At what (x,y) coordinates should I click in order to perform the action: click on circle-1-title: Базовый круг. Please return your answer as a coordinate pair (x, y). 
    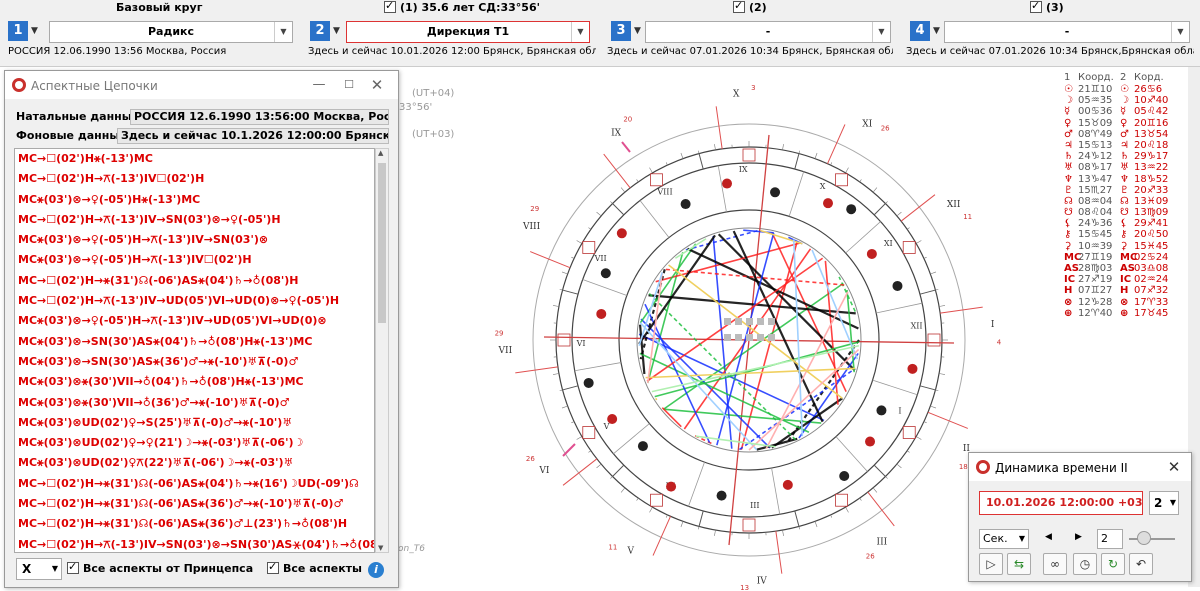
    Looking at the image, I should click on (159, 7).